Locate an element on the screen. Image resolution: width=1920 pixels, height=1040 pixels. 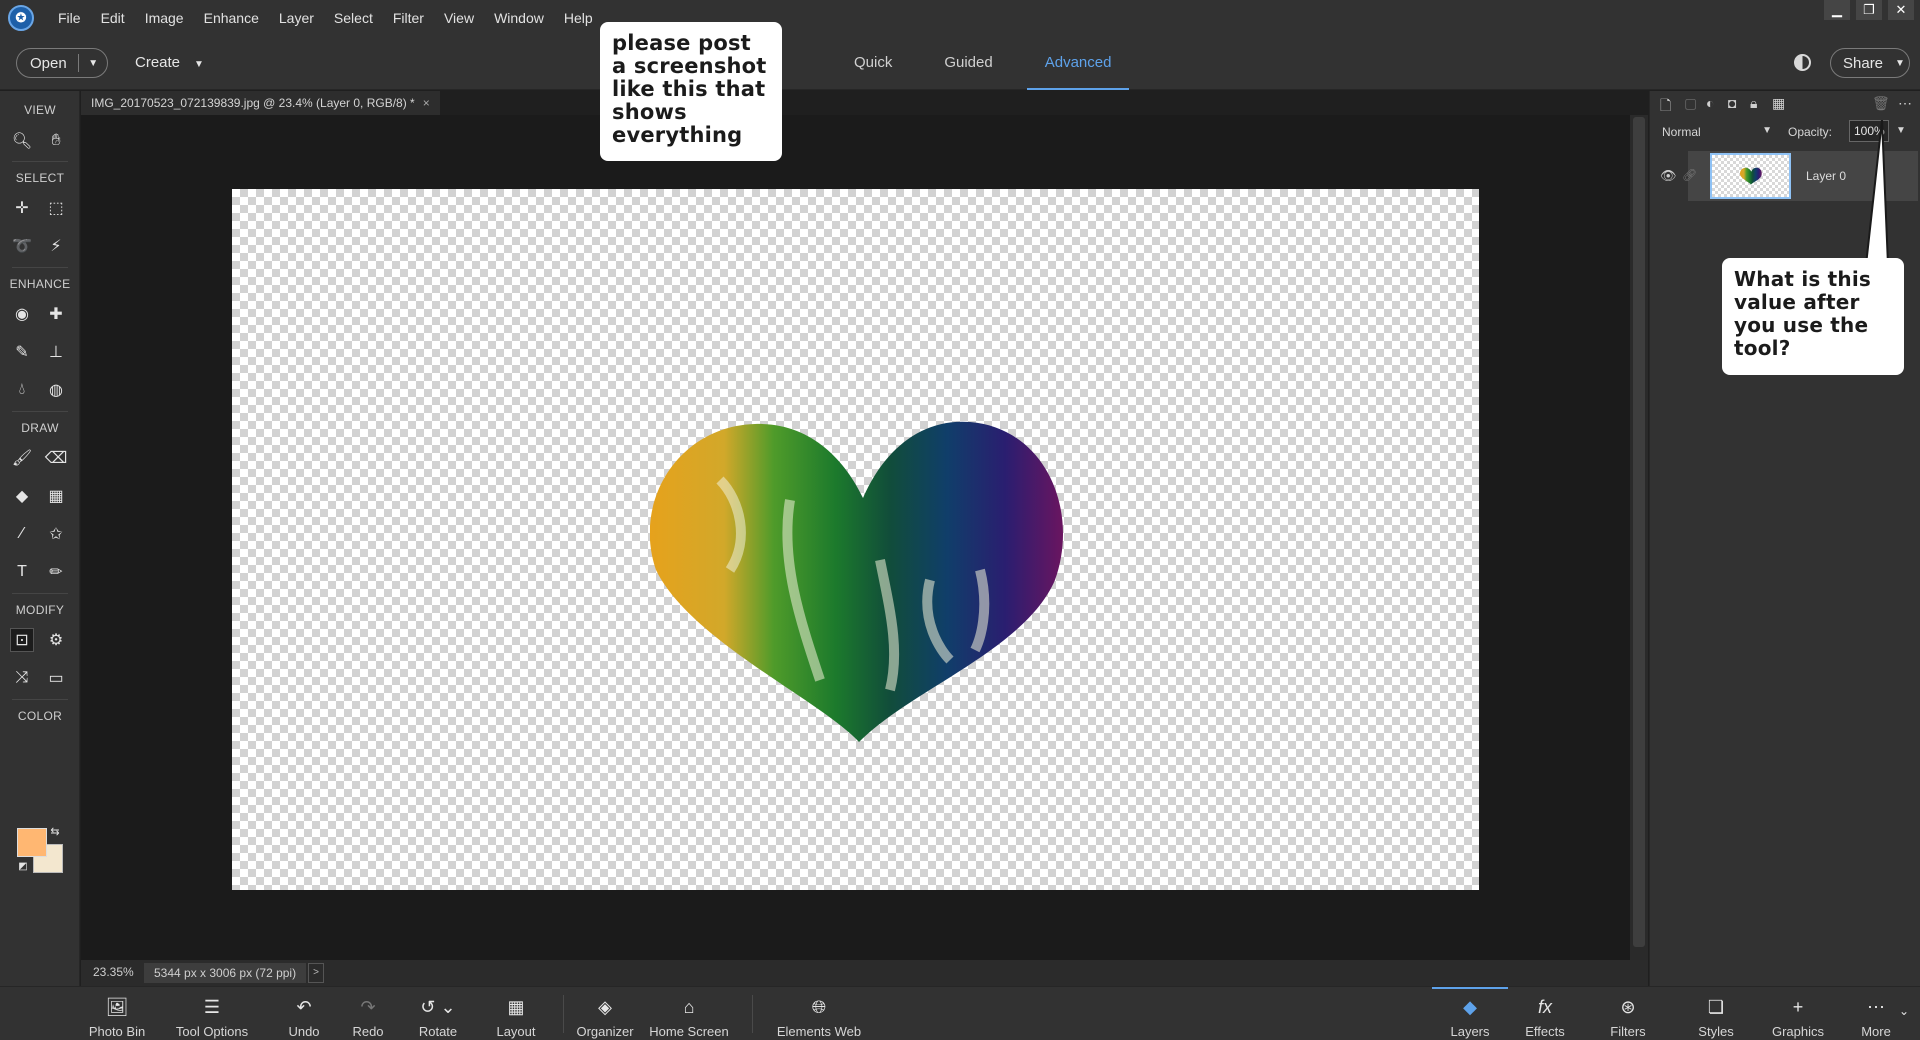
minimize-icon: ▁ is located at coordinates (1837, 10).